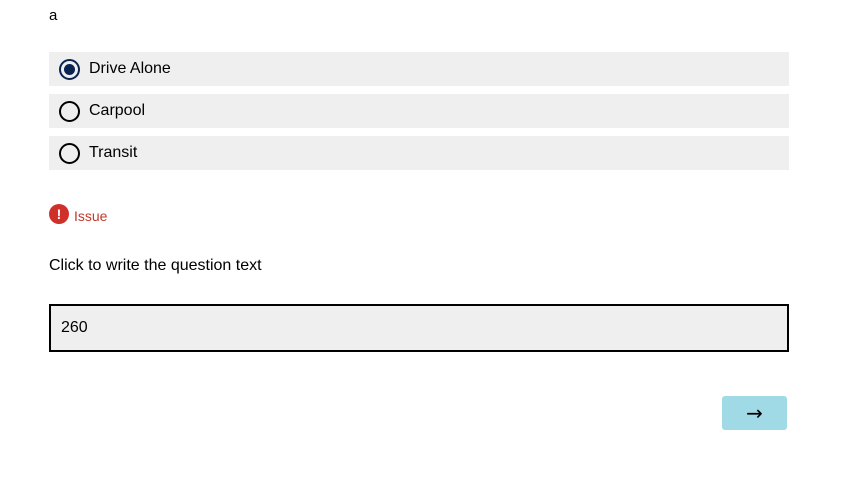 Image resolution: width=842 pixels, height=487 pixels. I want to click on issue-message: Issue, so click(91, 216).